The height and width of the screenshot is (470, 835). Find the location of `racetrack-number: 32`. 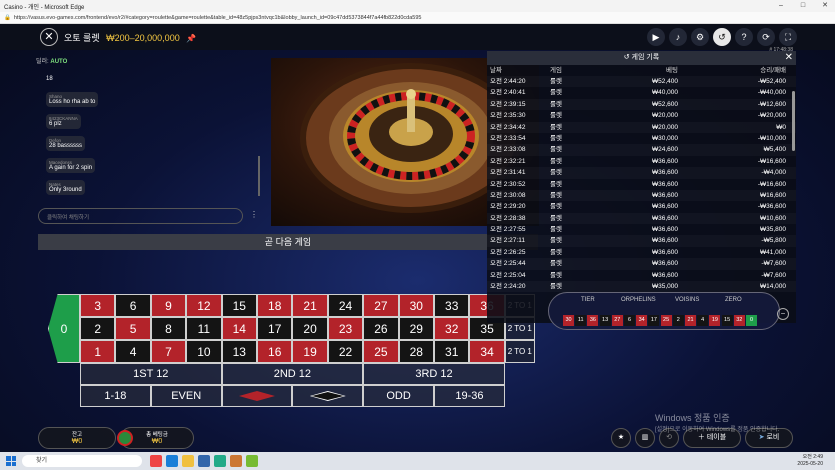

racetrack-number: 32 is located at coordinates (739, 320).